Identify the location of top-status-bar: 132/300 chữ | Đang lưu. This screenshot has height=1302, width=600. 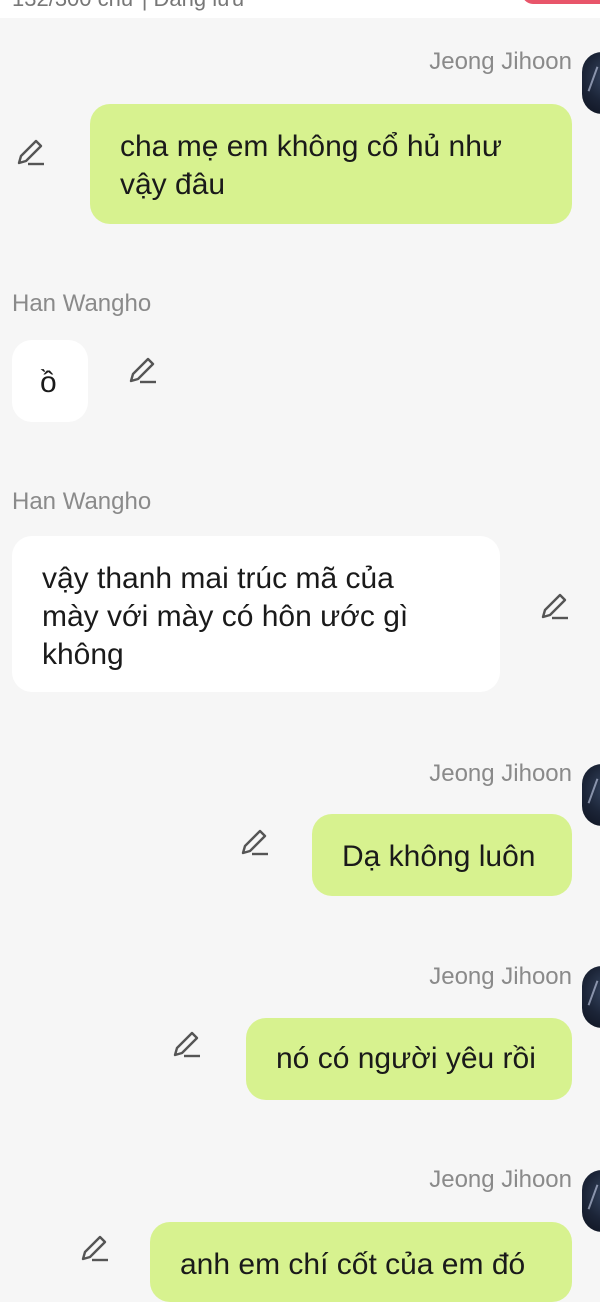
(300, 9).